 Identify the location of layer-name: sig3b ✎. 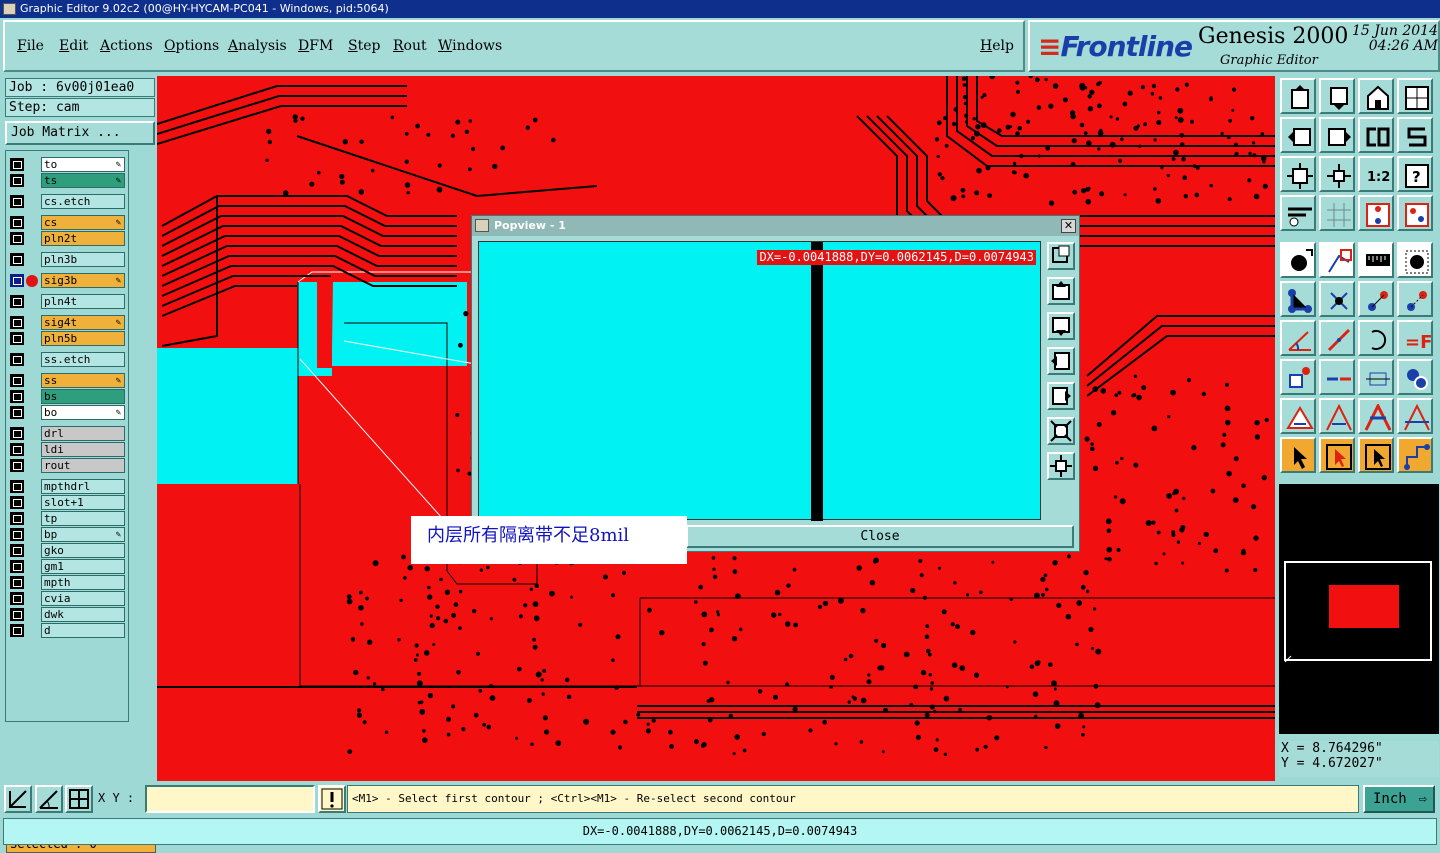
(83, 280).